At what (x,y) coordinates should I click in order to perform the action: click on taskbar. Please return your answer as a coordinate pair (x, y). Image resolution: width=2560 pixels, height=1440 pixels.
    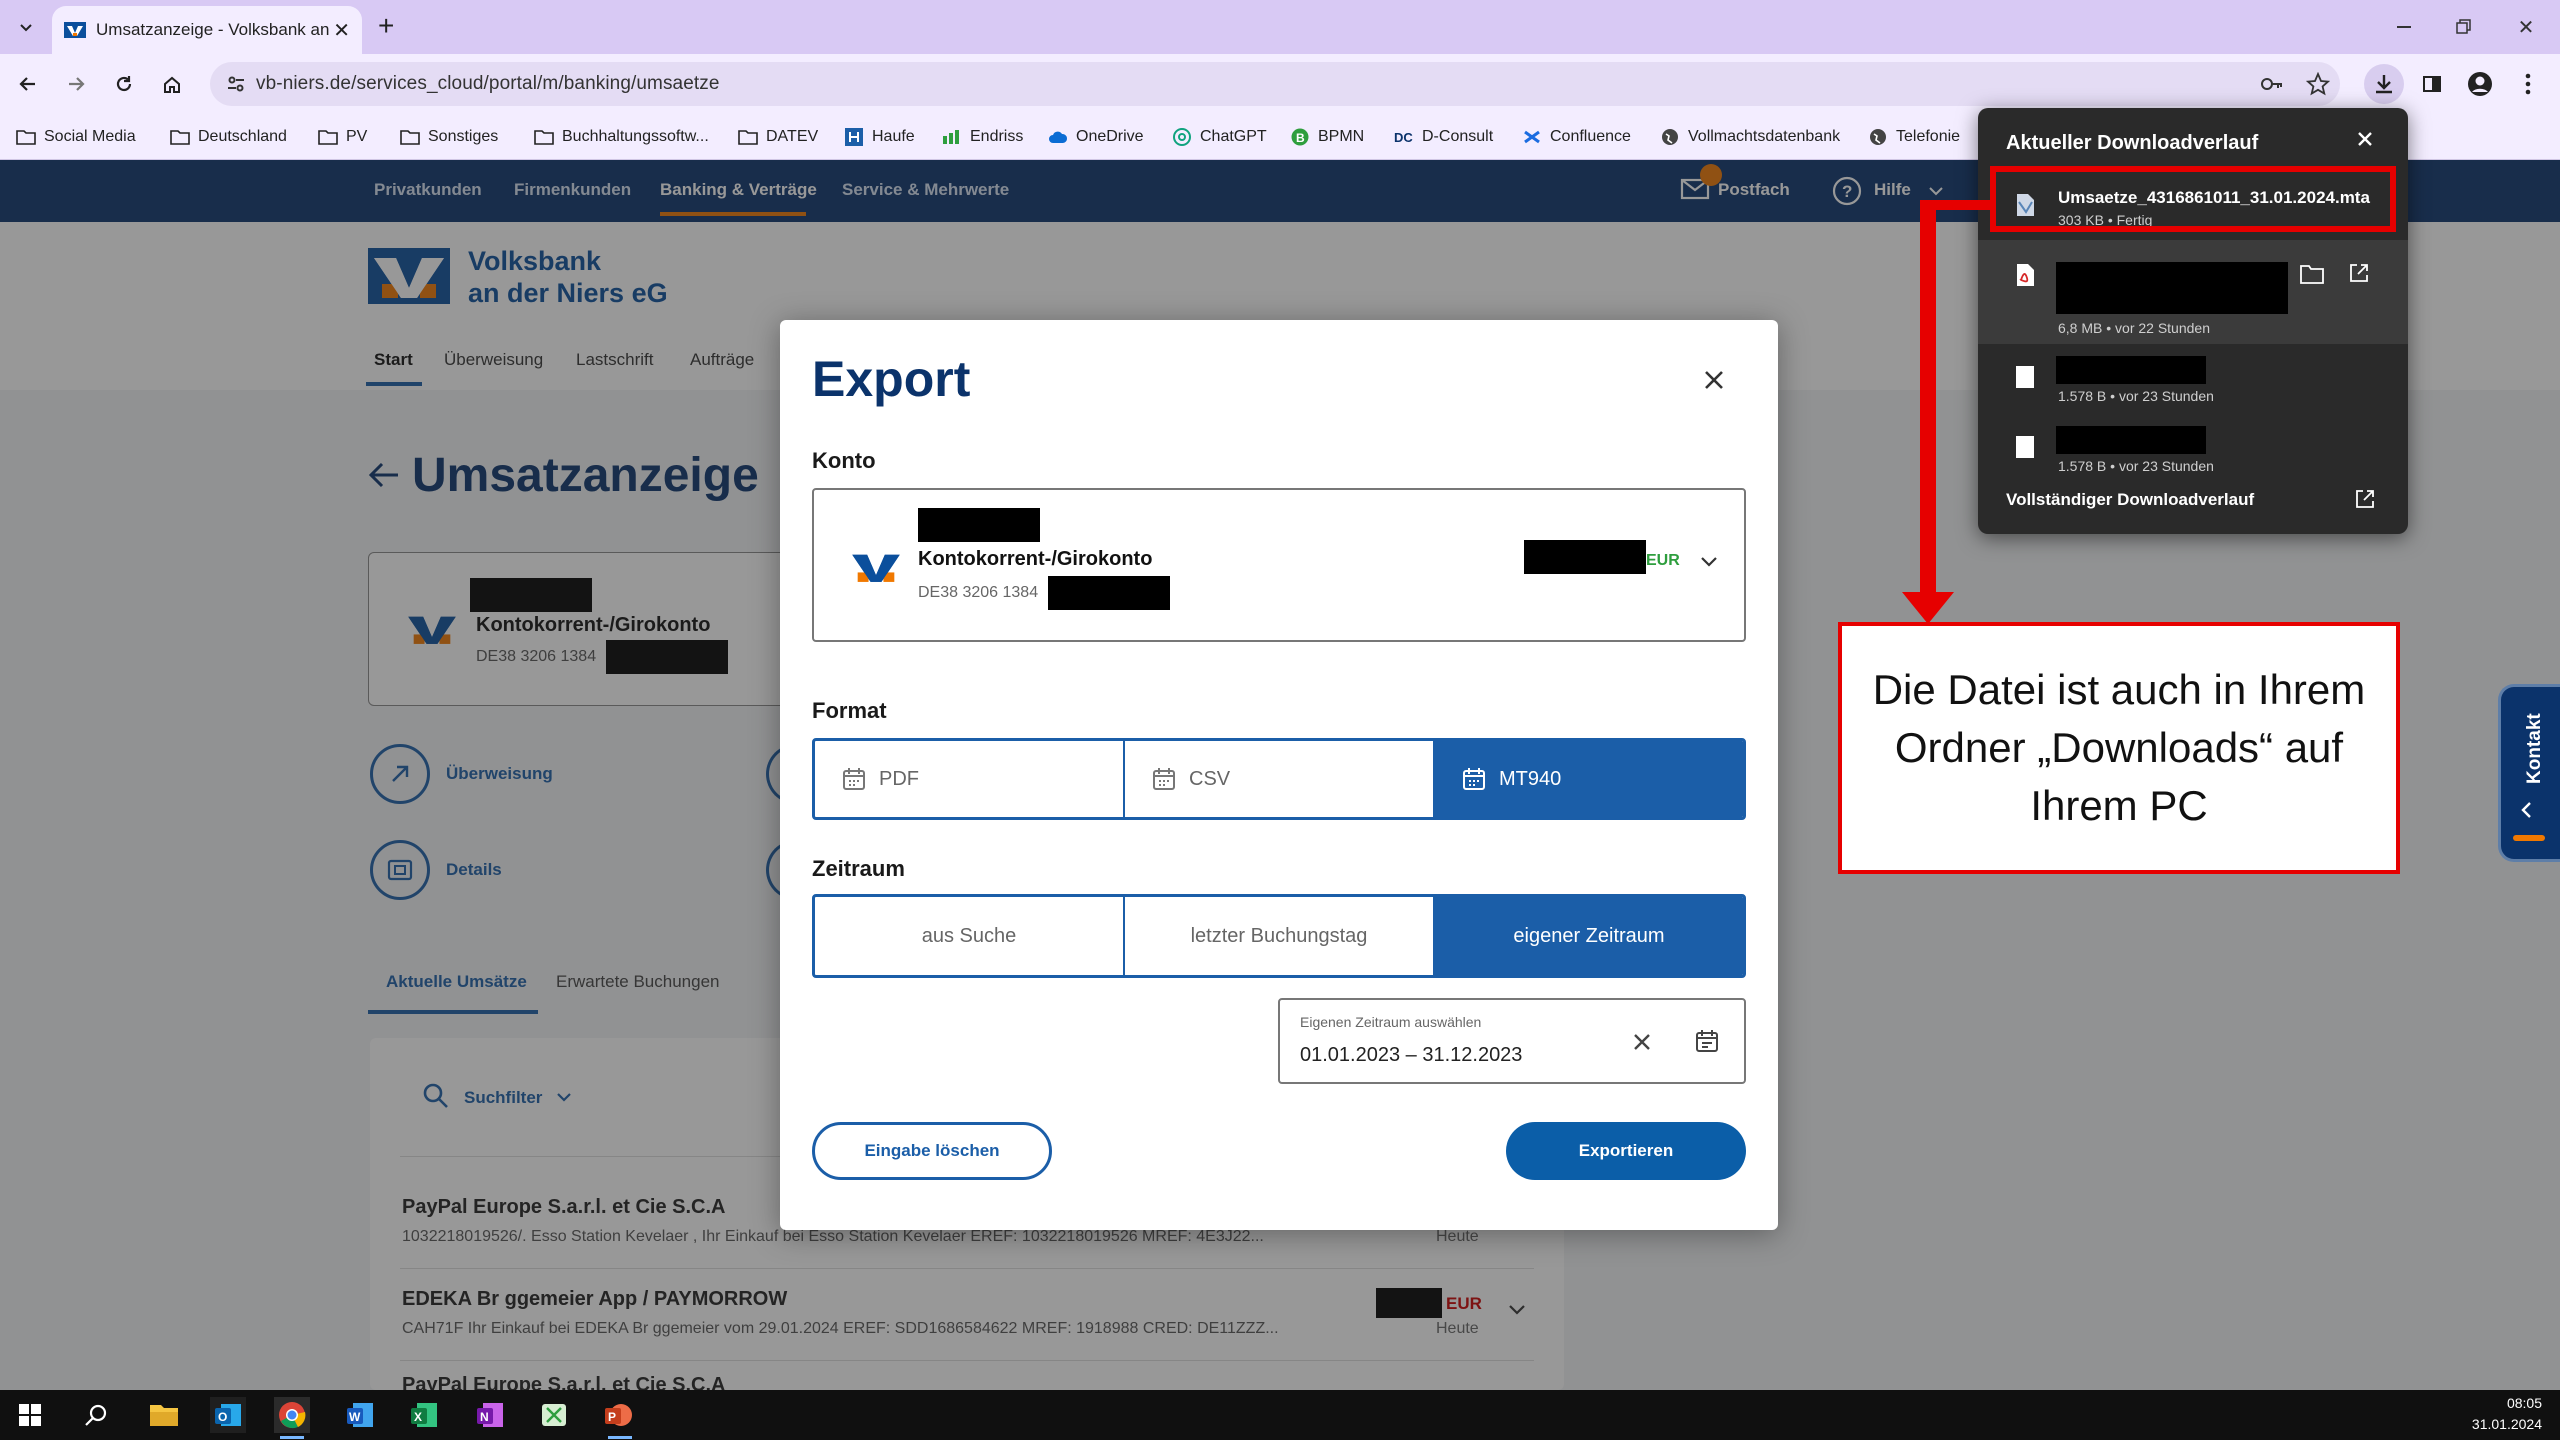
    Looking at the image, I should click on (1280, 1415).